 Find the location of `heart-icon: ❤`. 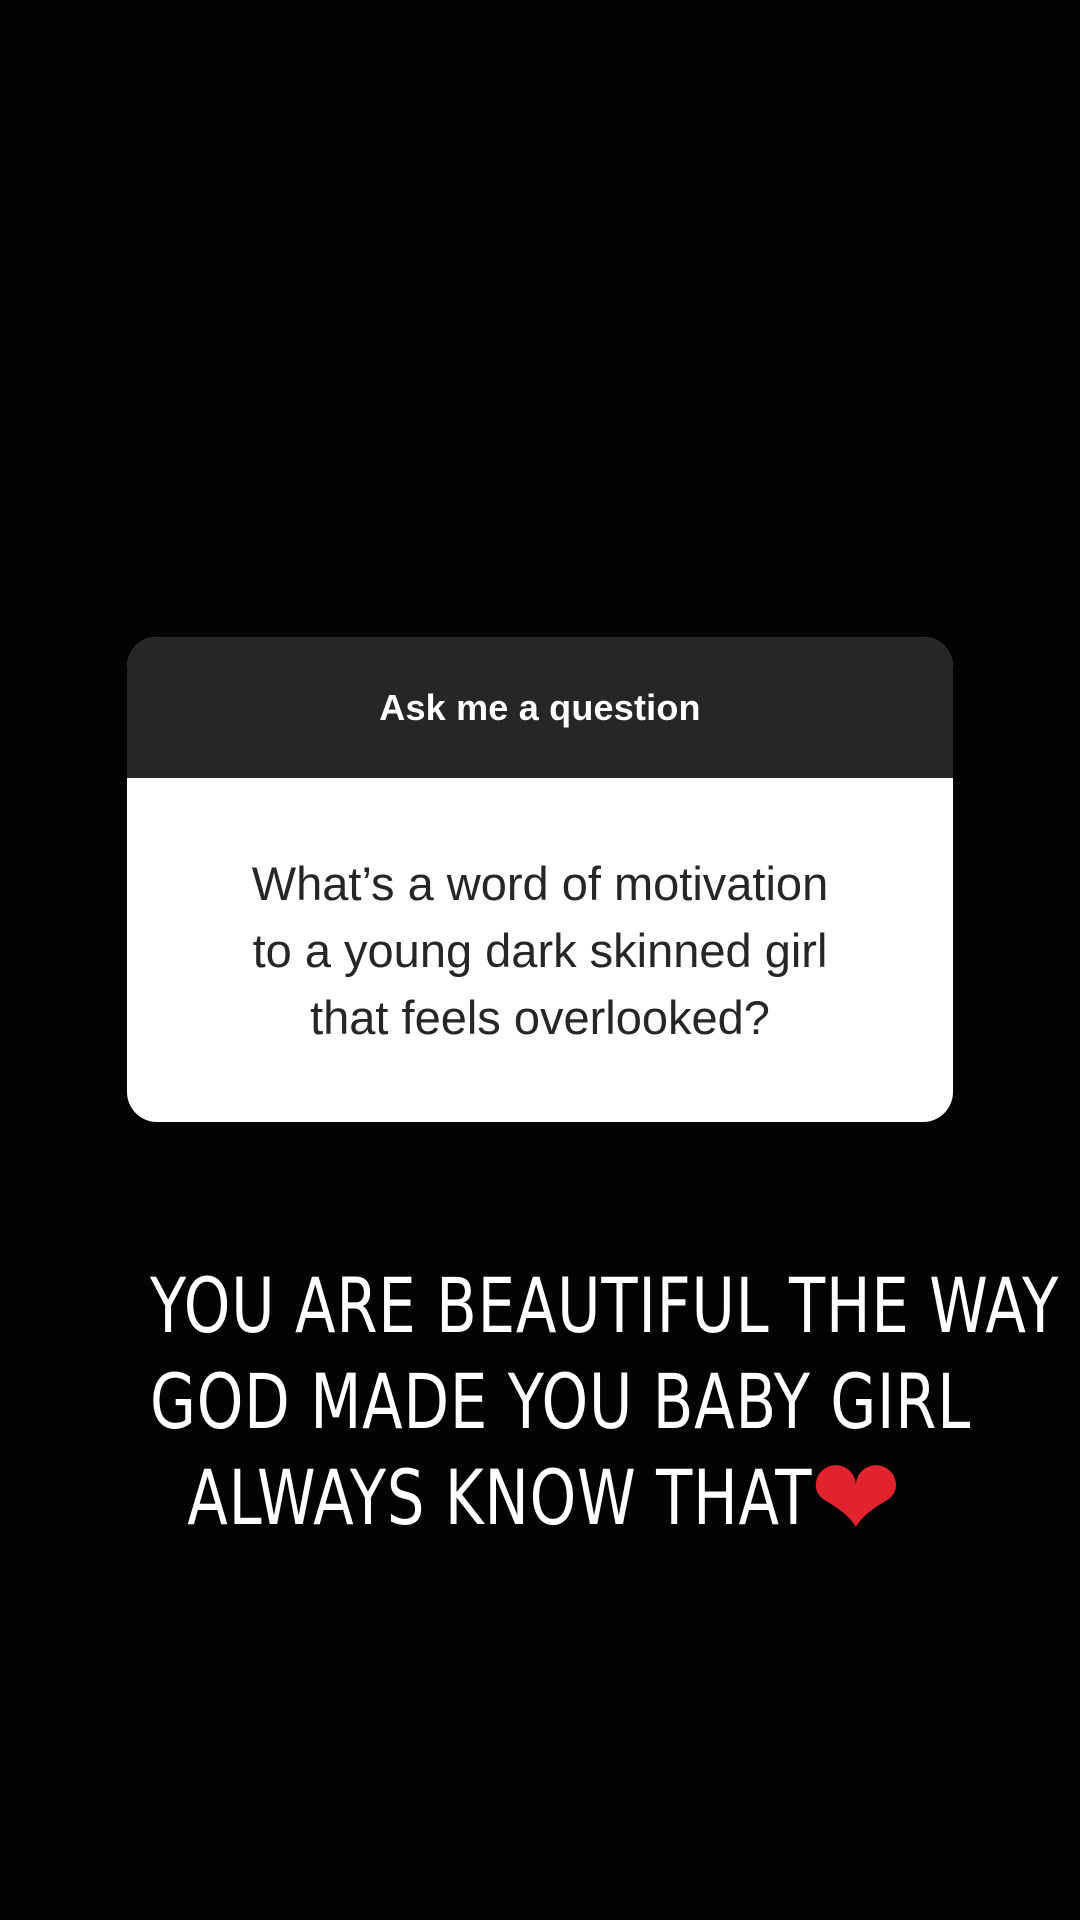

heart-icon: ❤ is located at coordinates (856, 1498).